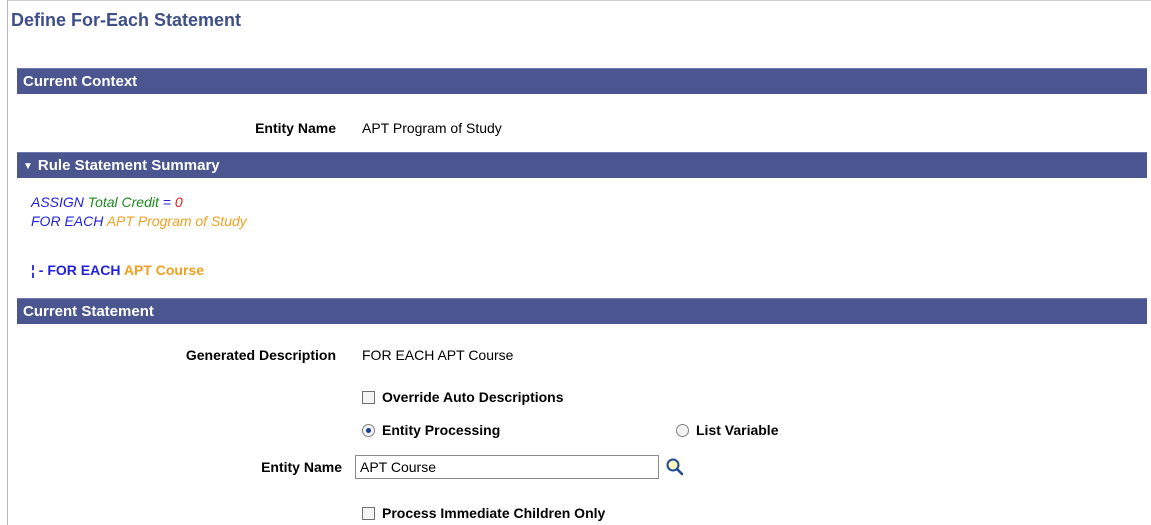 This screenshot has height=525, width=1151. What do you see at coordinates (473, 397) in the screenshot?
I see `override-auto-descriptions-label: Override Auto Descriptions` at bounding box center [473, 397].